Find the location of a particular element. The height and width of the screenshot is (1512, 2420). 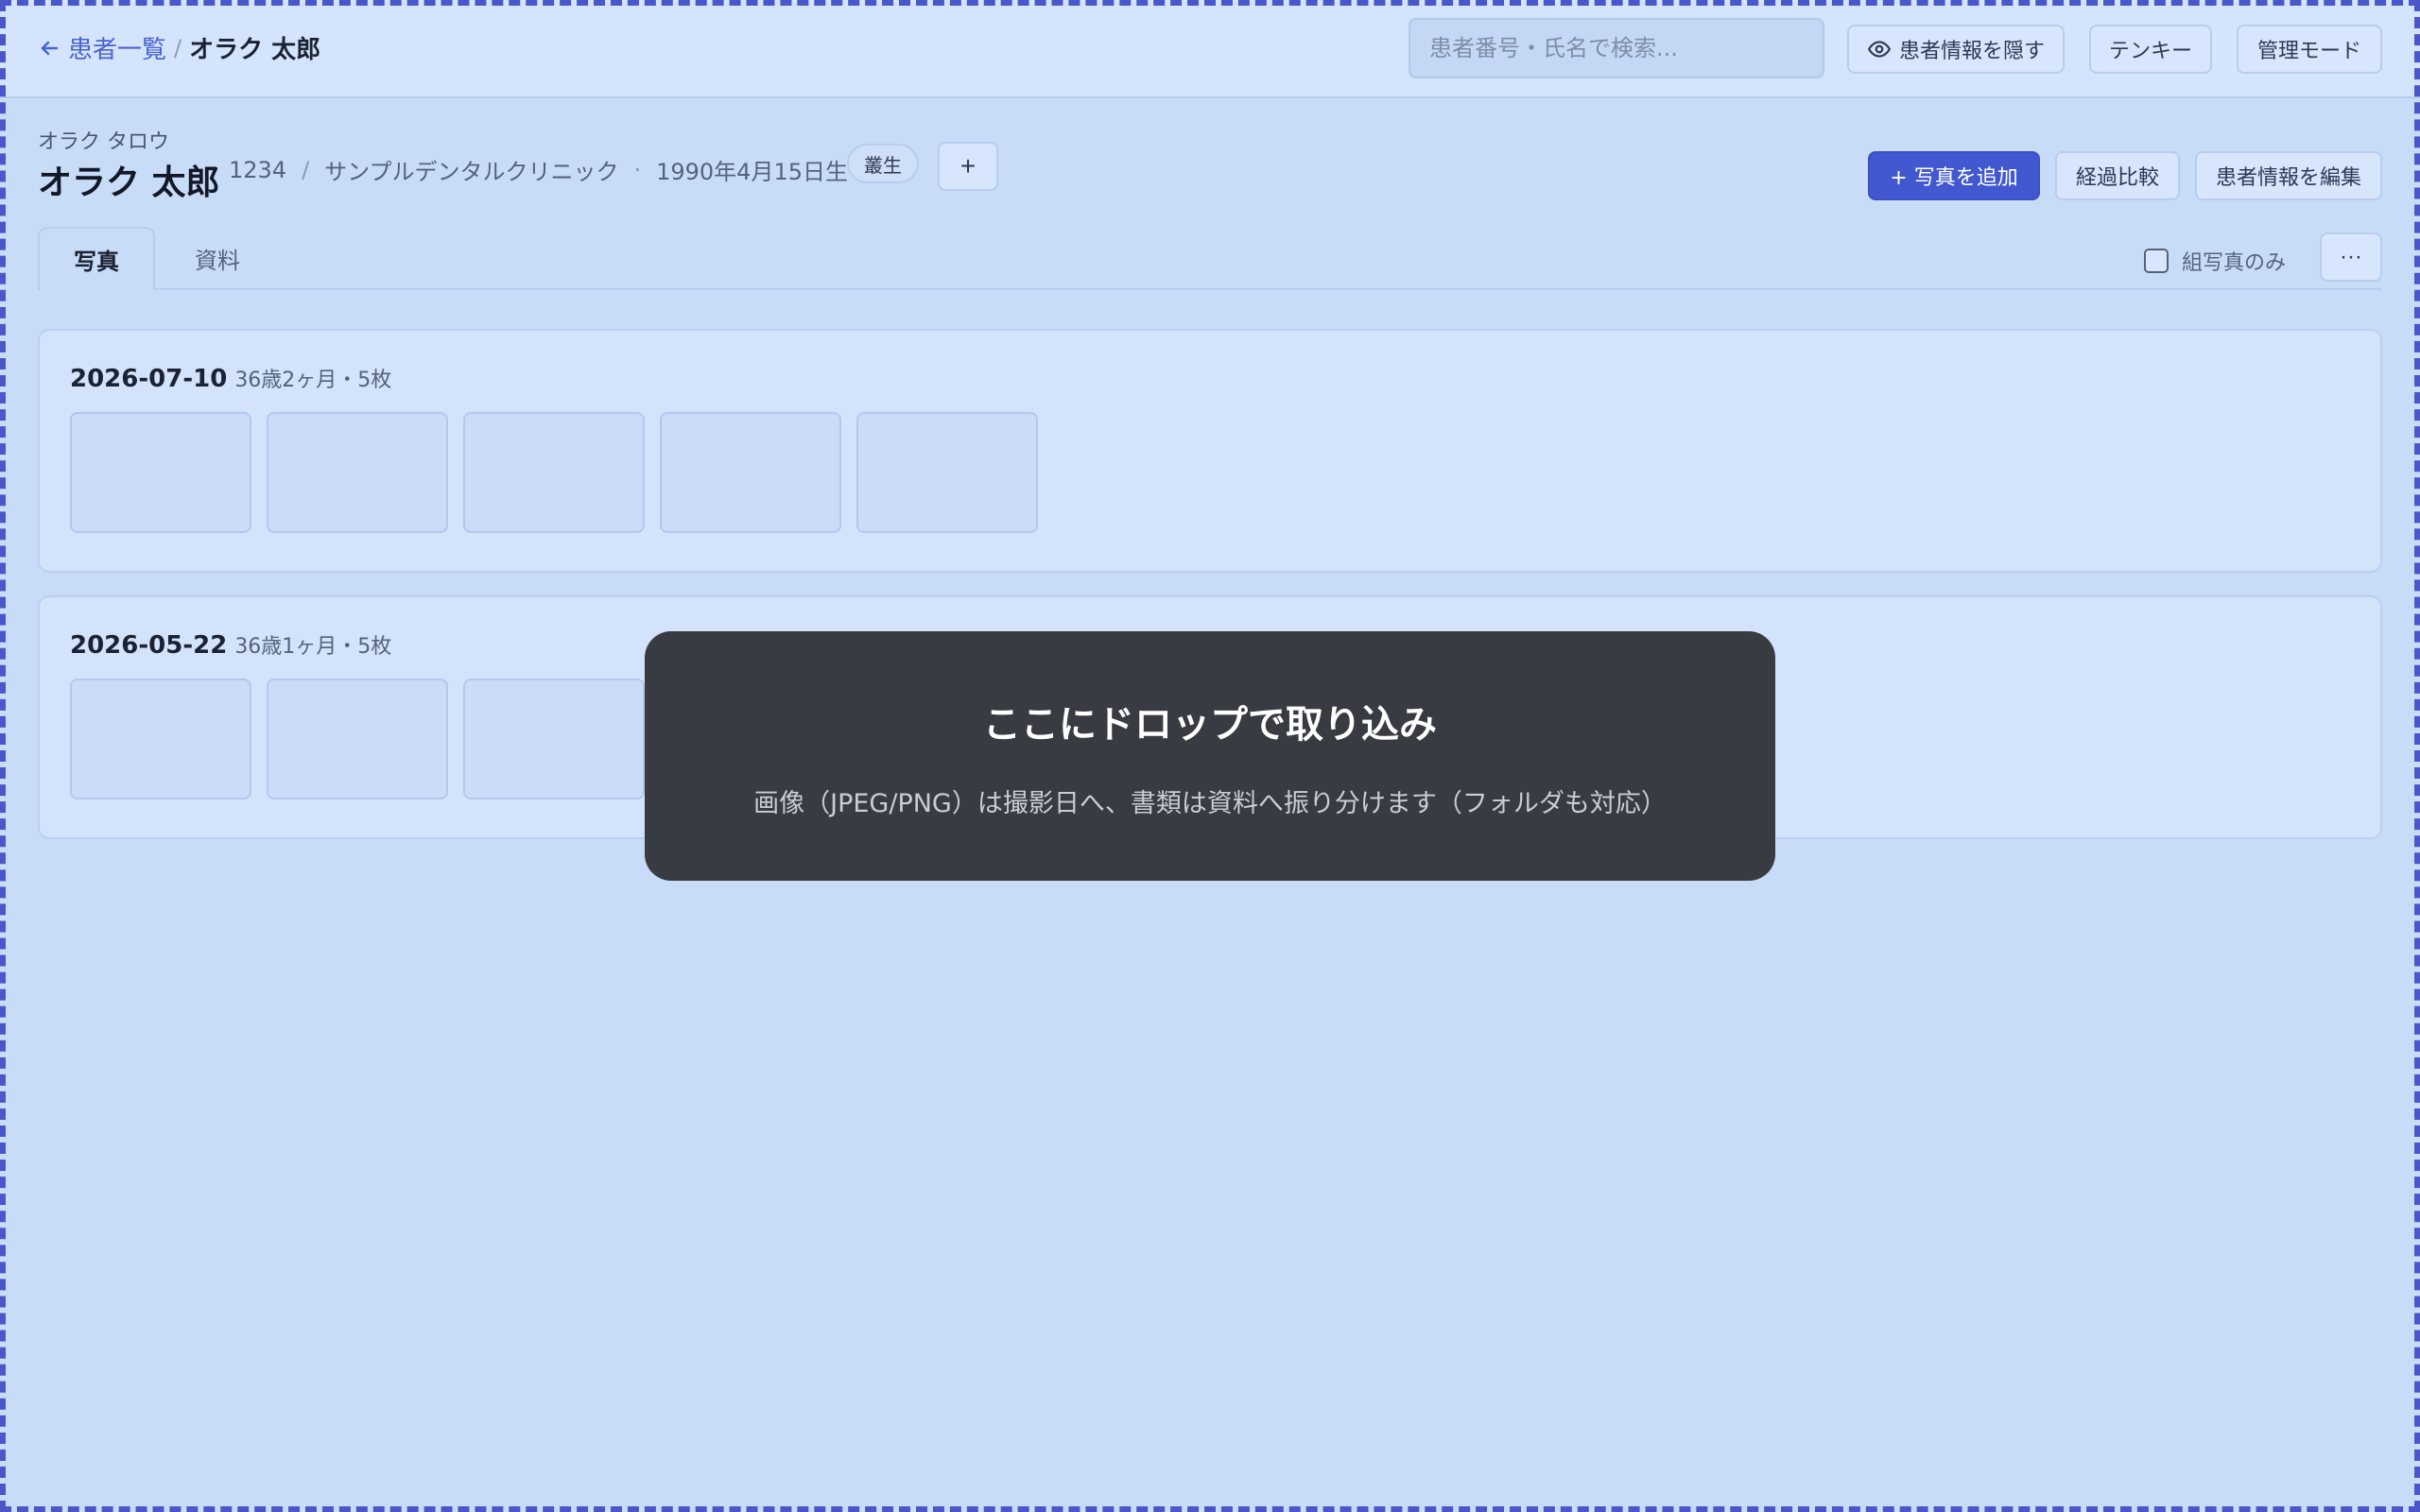

patient-name-kana: オラク タロウ is located at coordinates (103, 142).